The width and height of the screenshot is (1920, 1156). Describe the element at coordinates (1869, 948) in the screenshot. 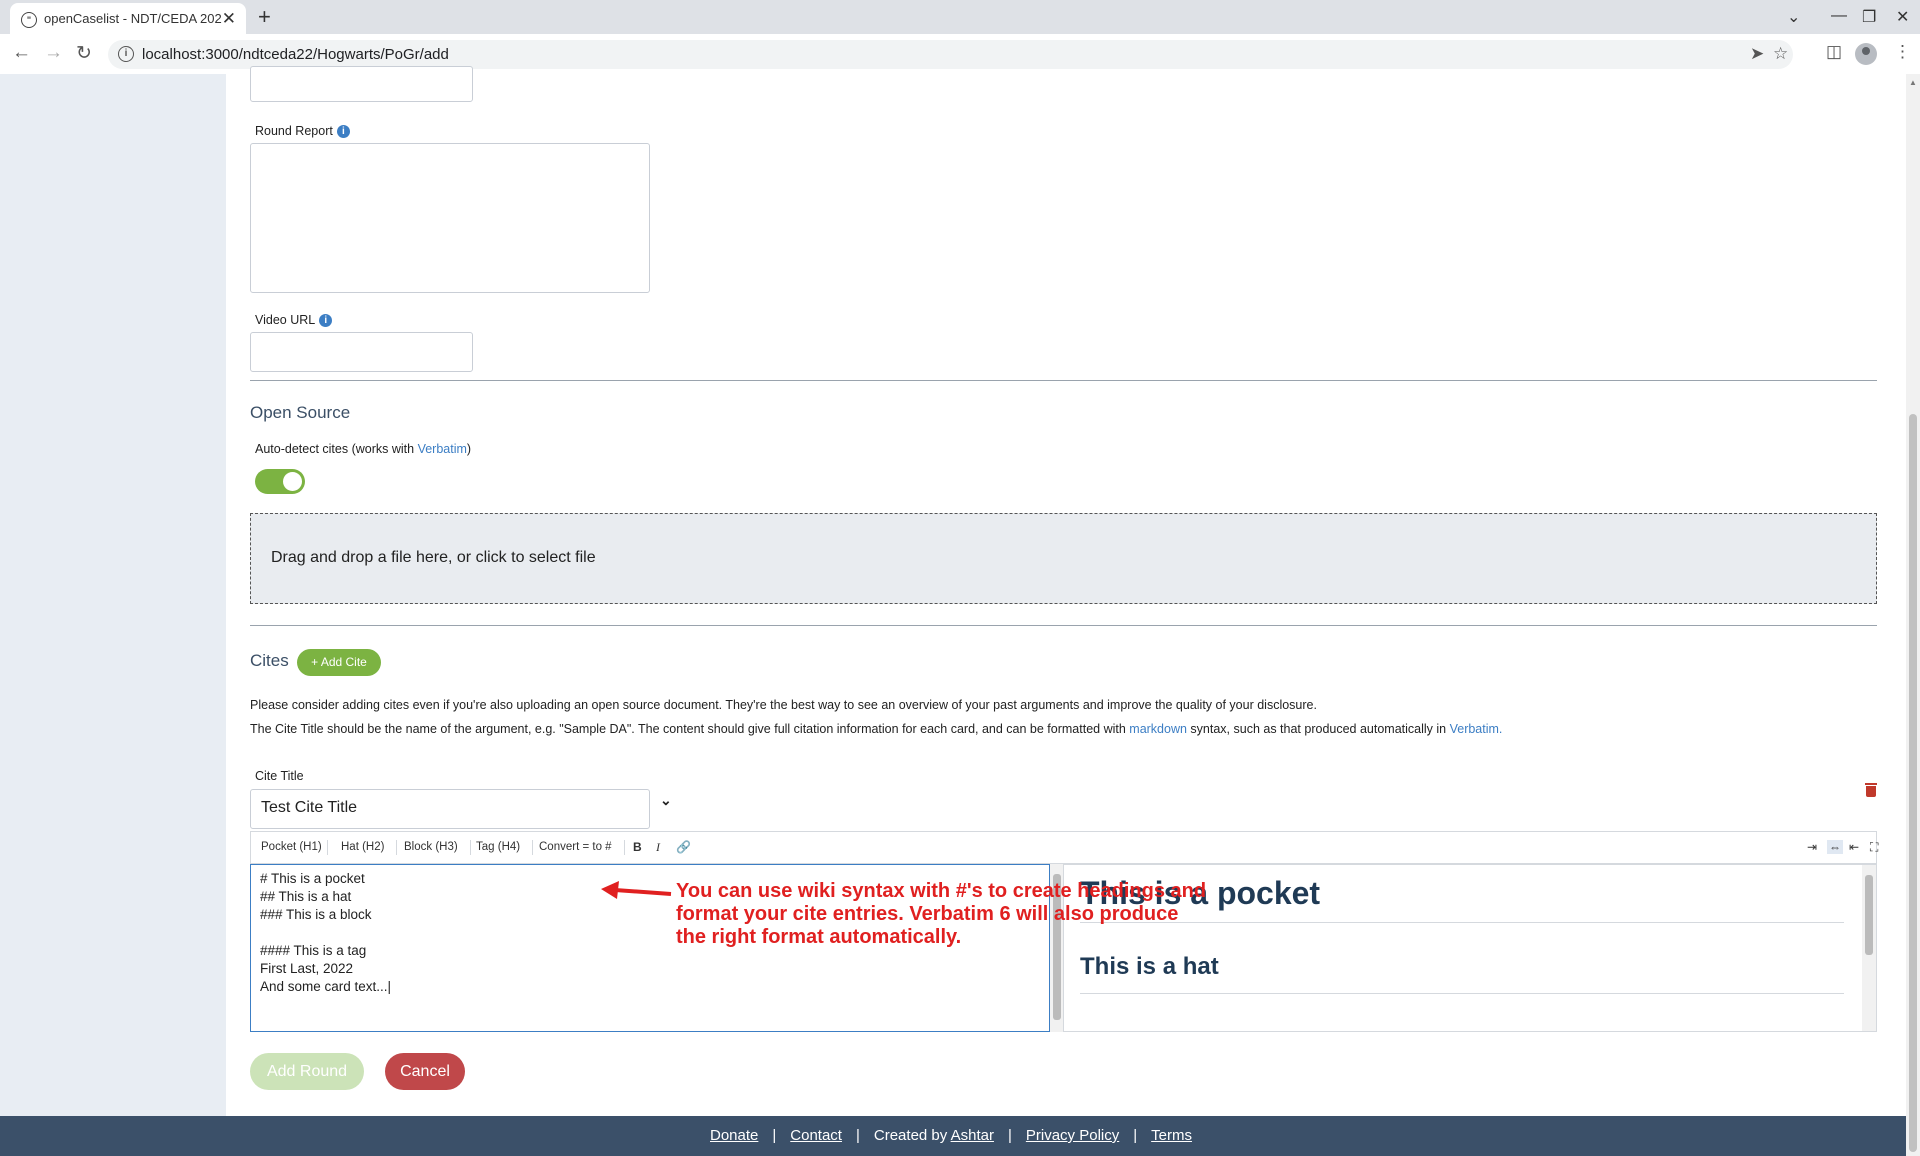

I see `preview-scrollbar` at that location.